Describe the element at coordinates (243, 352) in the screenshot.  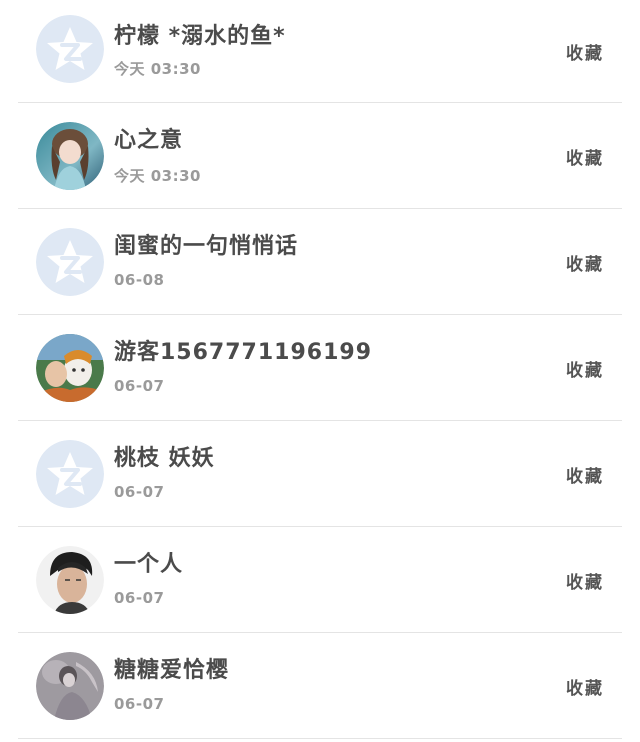
I see `user-name: 游客1567771196199` at that location.